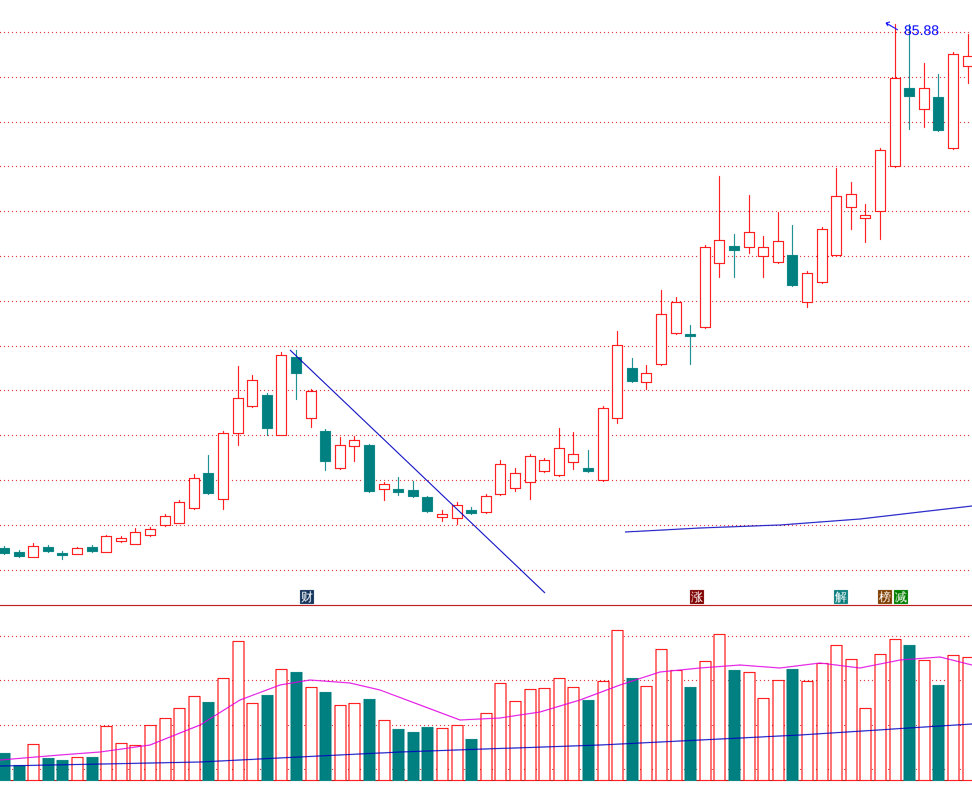  What do you see at coordinates (892, 26) in the screenshot?
I see `pointer-arrow-icon` at bounding box center [892, 26].